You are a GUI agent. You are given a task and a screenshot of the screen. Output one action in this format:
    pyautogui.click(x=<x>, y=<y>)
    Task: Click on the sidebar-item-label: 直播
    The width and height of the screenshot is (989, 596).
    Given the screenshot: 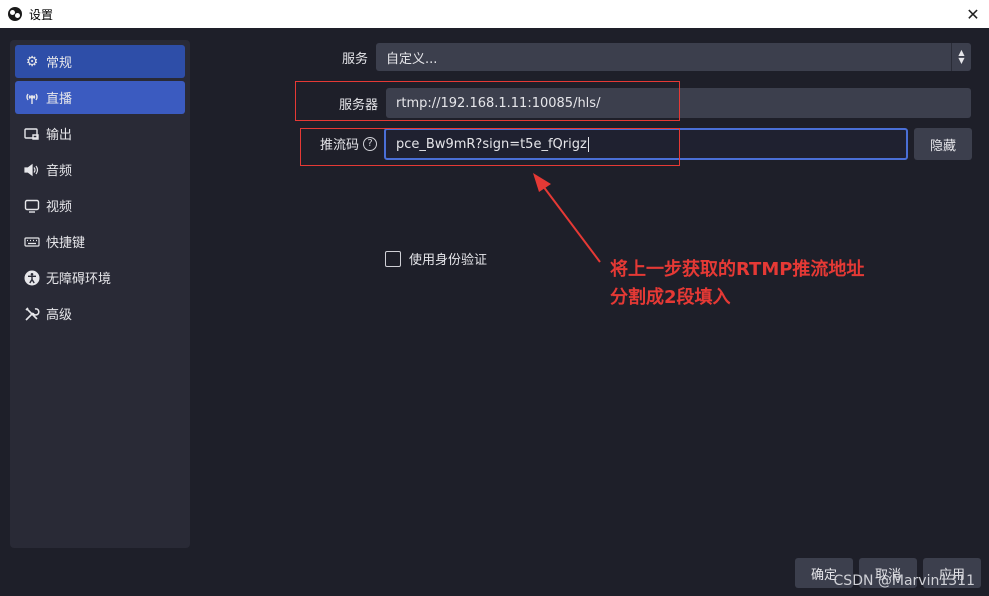 What is the action you would take?
    pyautogui.click(x=59, y=99)
    